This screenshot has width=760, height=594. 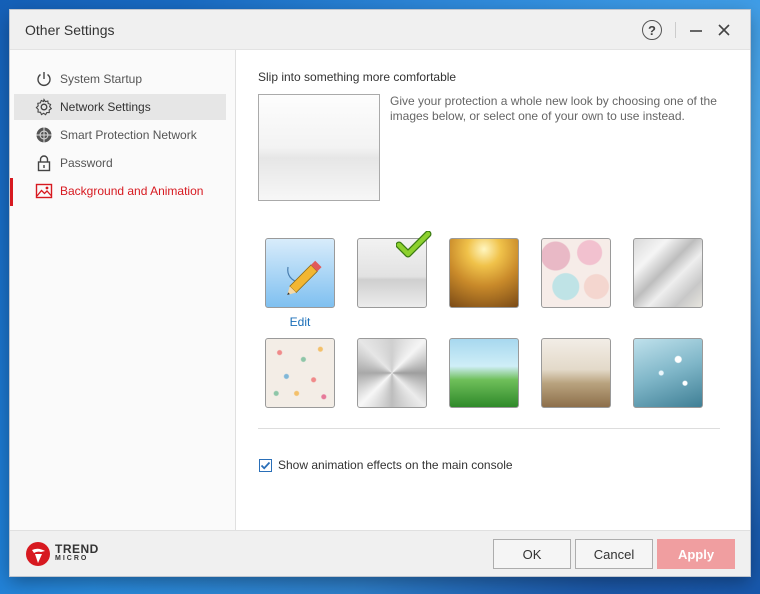 I want to click on trend-micro-logo-icon, so click(x=38, y=554).